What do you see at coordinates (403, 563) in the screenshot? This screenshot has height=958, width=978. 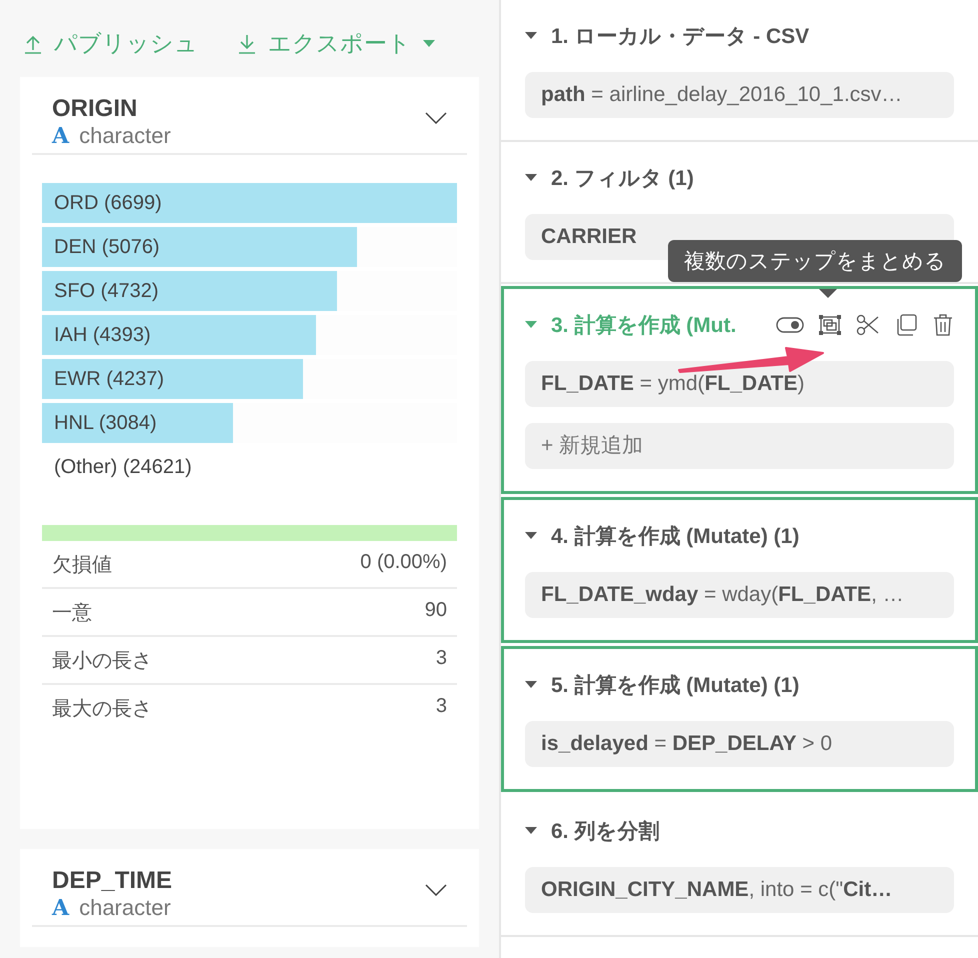 I see `stat-value: 0 (0.00%)` at bounding box center [403, 563].